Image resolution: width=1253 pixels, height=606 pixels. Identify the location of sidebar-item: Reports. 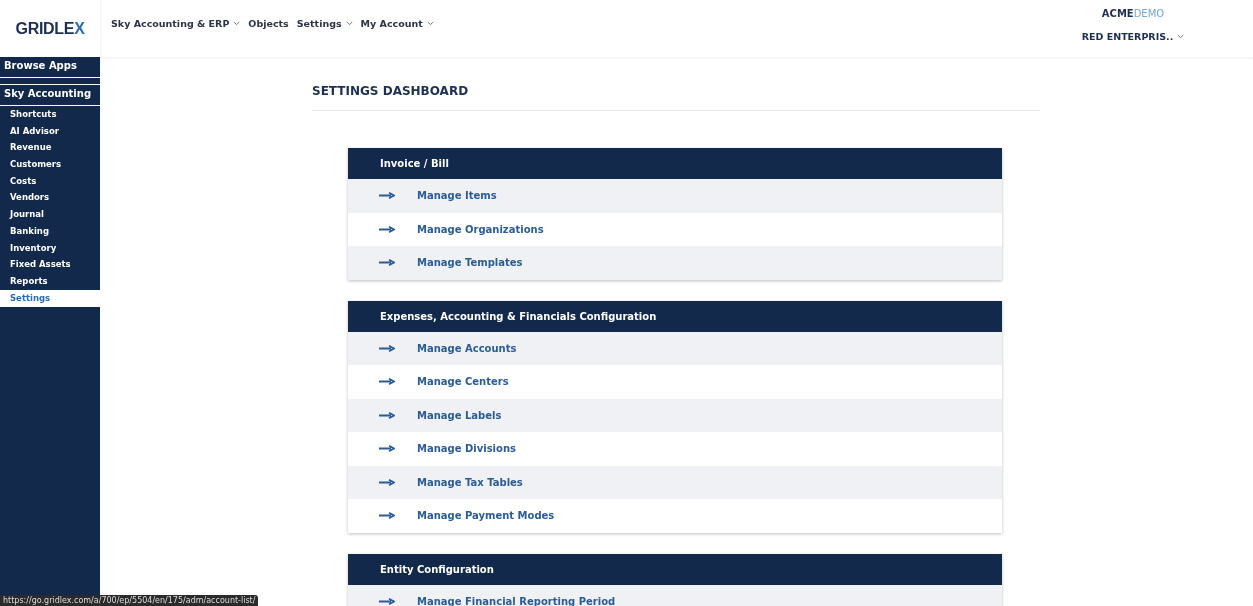
(50, 281).